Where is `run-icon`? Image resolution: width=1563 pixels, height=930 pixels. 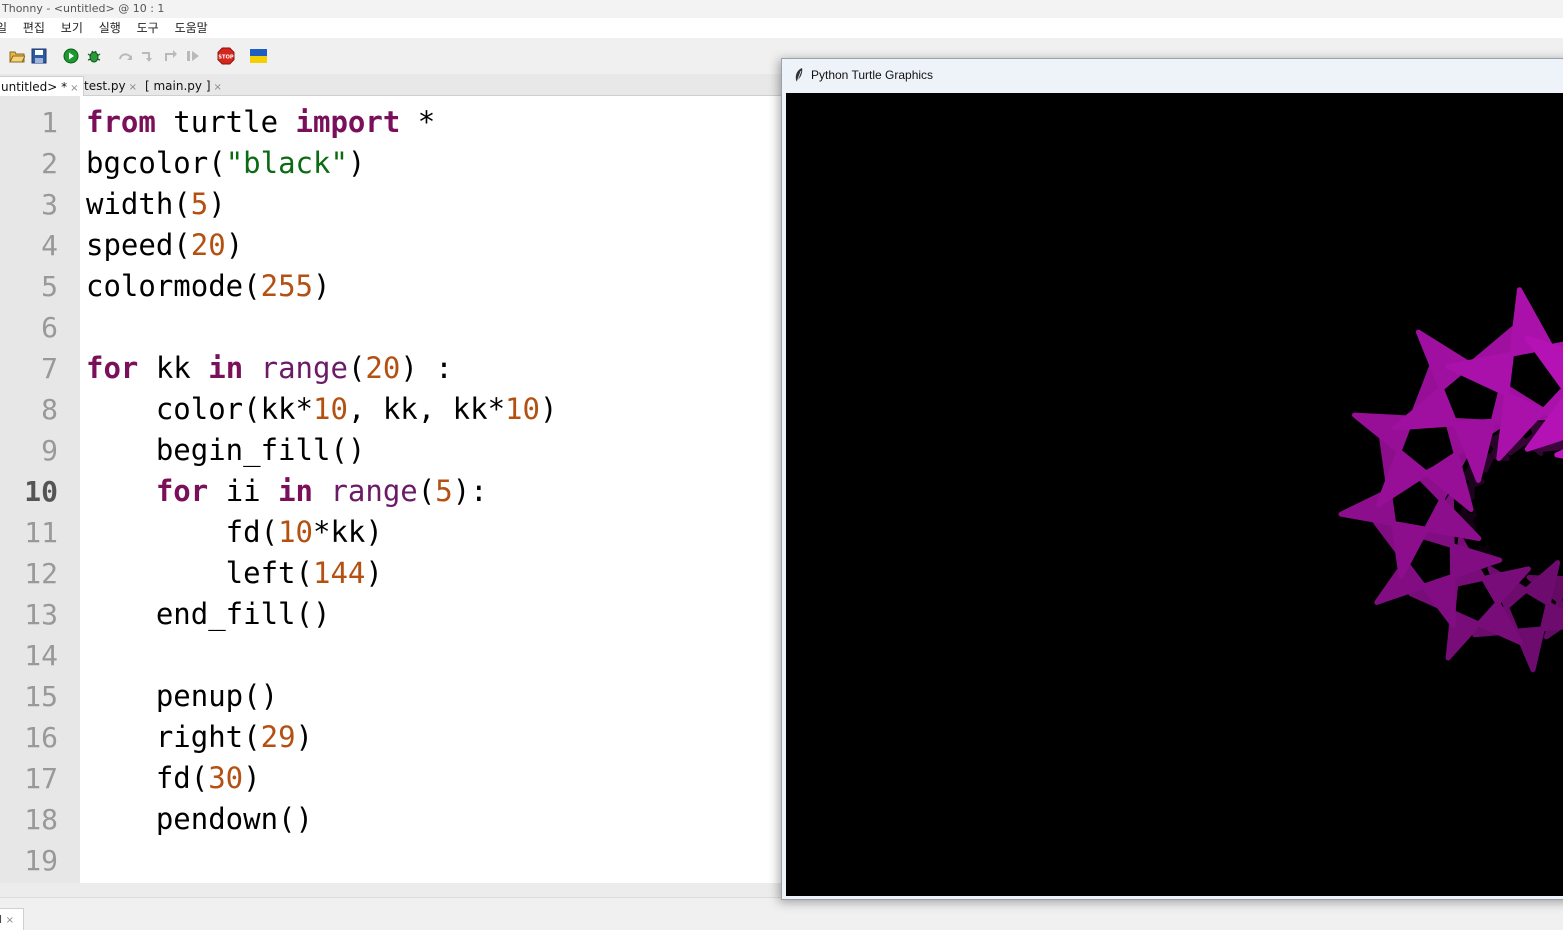 run-icon is located at coordinates (71, 56).